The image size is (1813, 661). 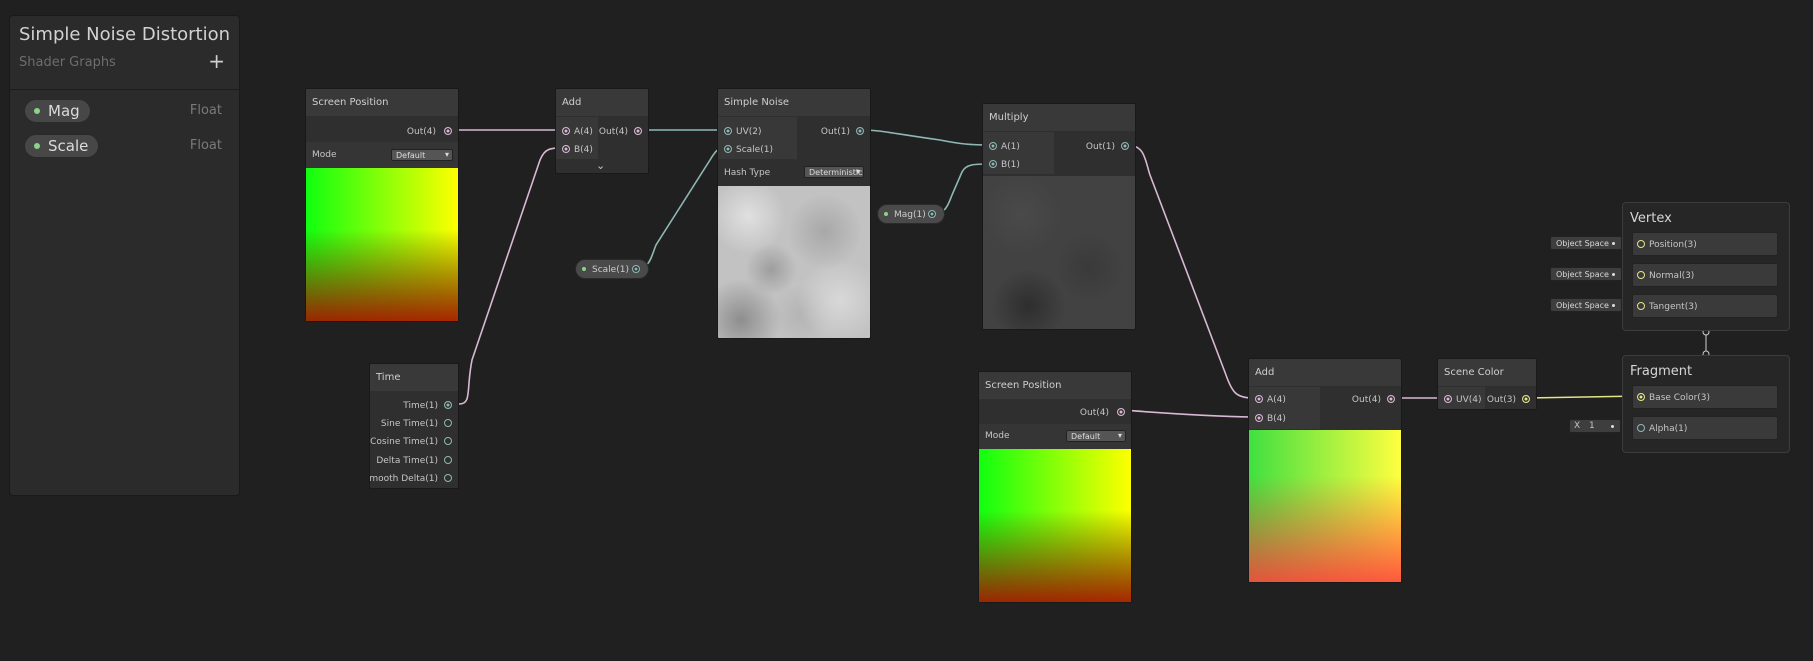 What do you see at coordinates (1010, 147) in the screenshot?
I see `input-label-a: A(1)` at bounding box center [1010, 147].